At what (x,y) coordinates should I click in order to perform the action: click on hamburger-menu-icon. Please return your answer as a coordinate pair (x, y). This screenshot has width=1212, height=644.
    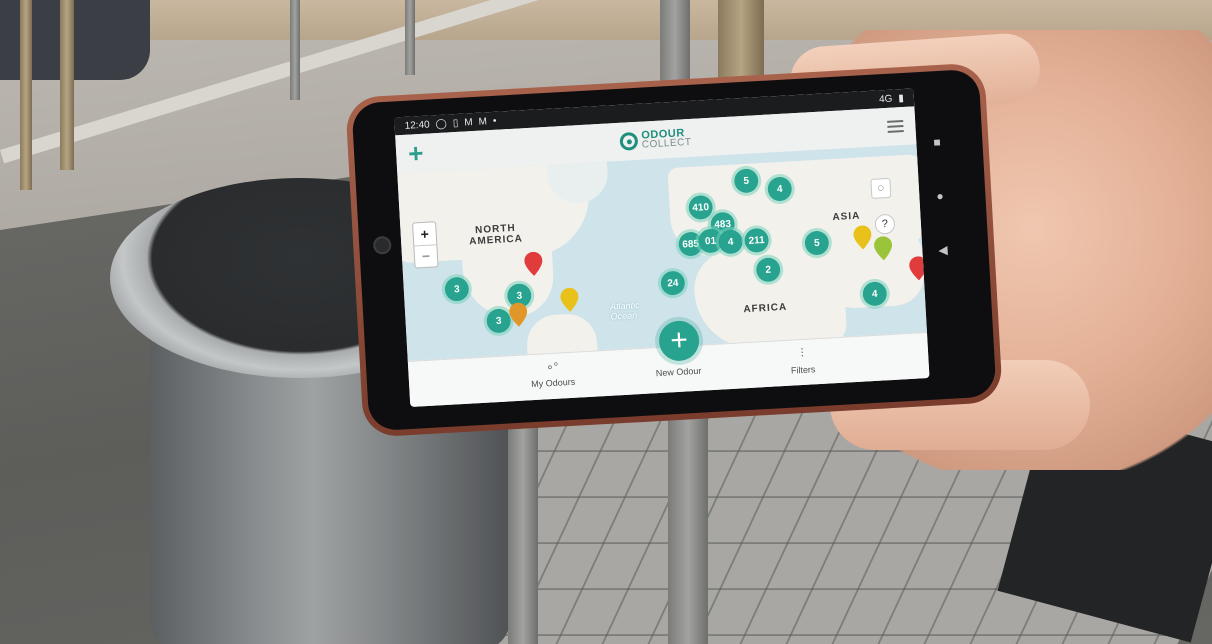
    Looking at the image, I should click on (895, 126).